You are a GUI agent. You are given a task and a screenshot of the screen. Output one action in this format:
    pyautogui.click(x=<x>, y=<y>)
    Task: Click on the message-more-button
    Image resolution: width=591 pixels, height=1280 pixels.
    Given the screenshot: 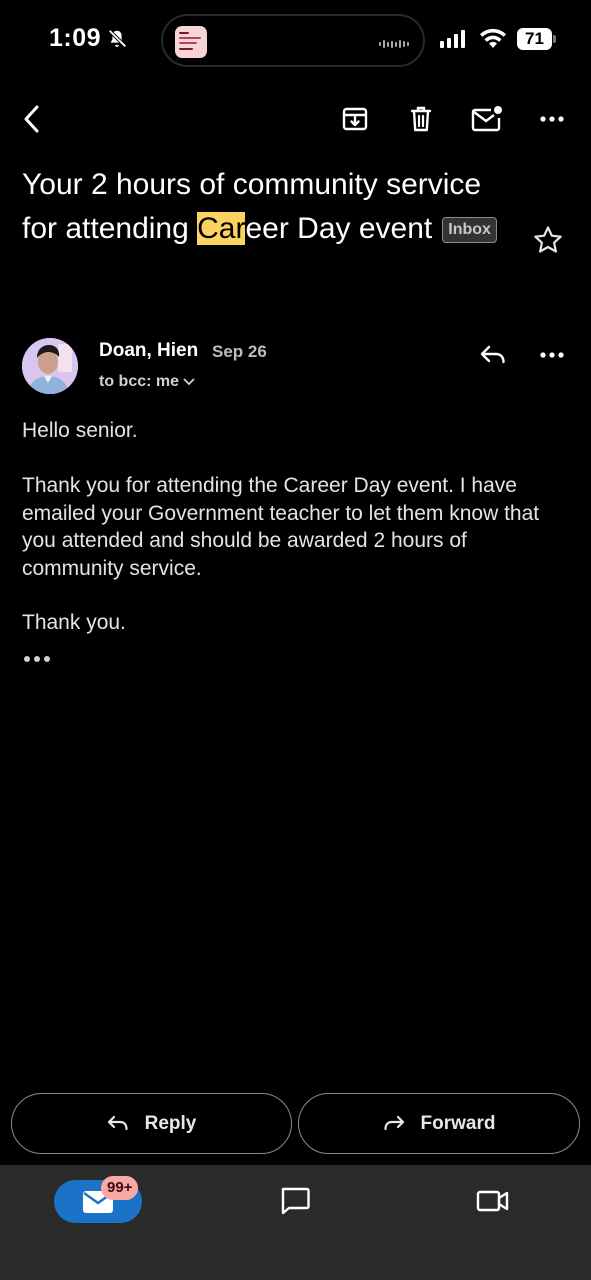 What is the action you would take?
    pyautogui.click(x=552, y=355)
    